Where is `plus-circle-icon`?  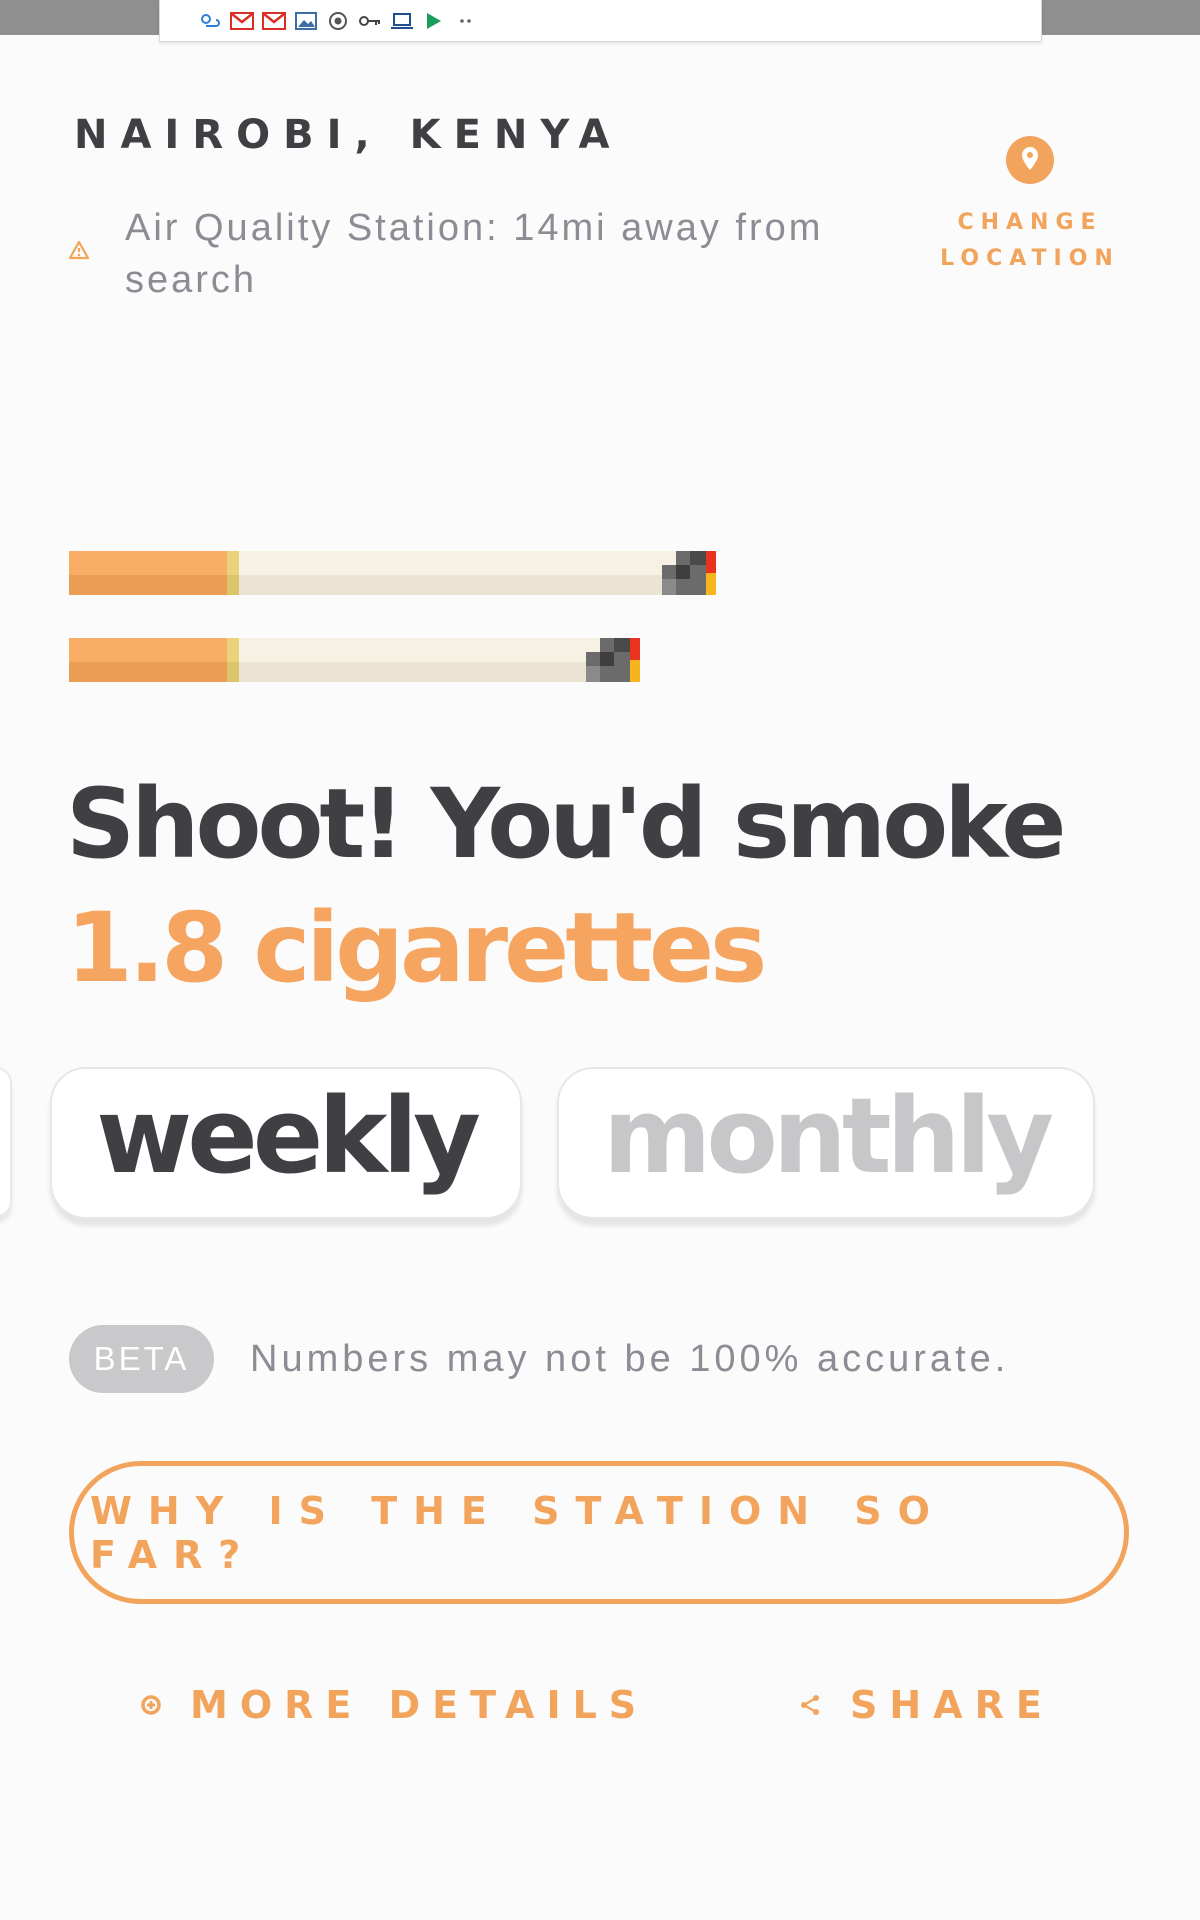 plus-circle-icon is located at coordinates (151, 1705).